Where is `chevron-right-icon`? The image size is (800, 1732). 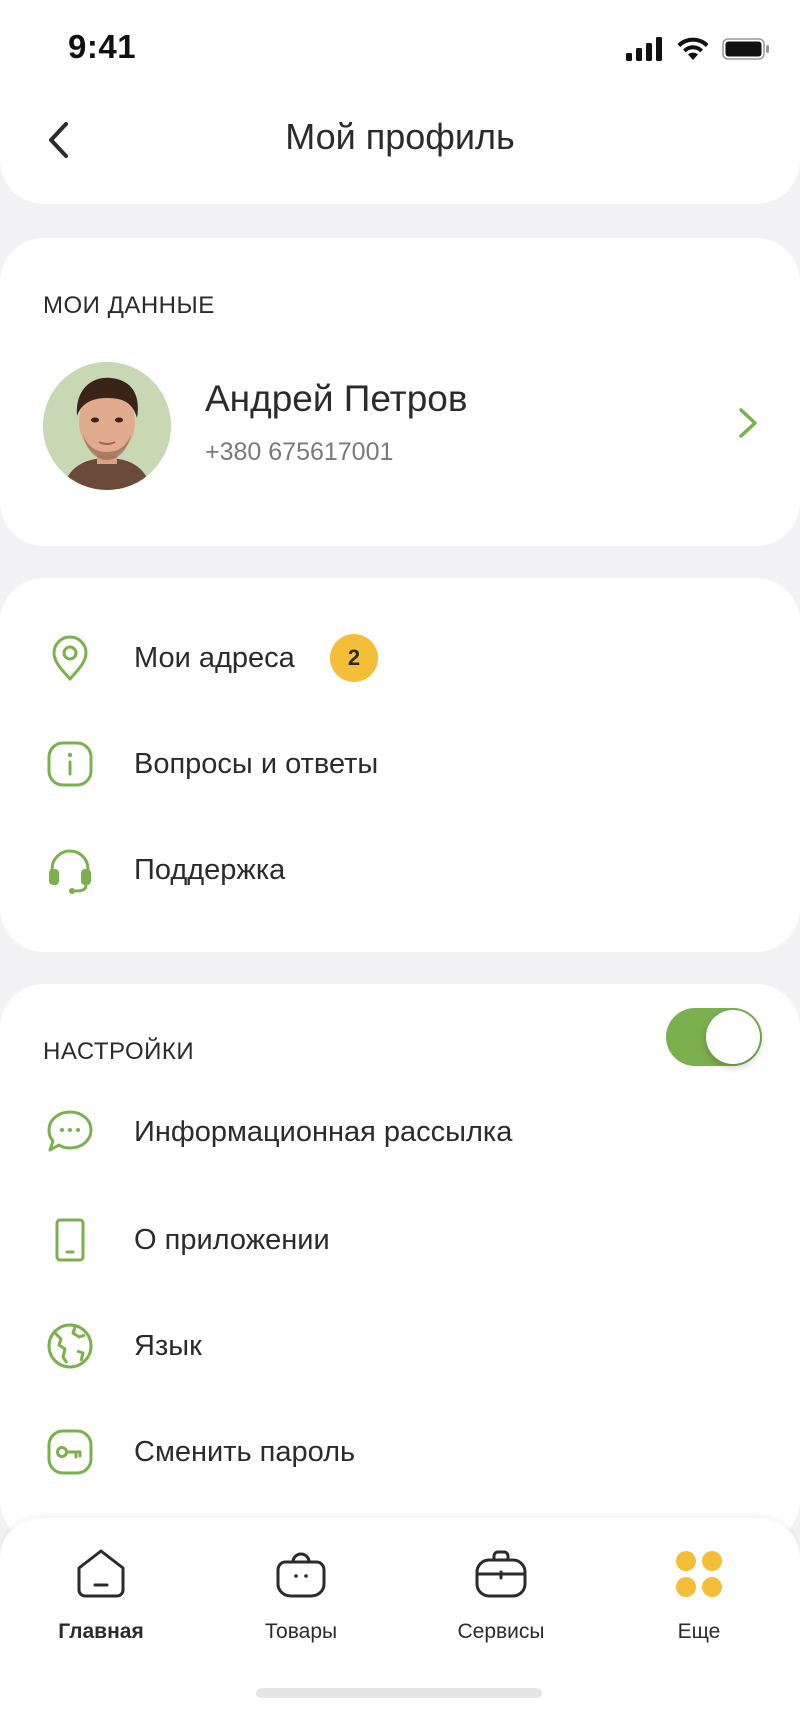 chevron-right-icon is located at coordinates (748, 423).